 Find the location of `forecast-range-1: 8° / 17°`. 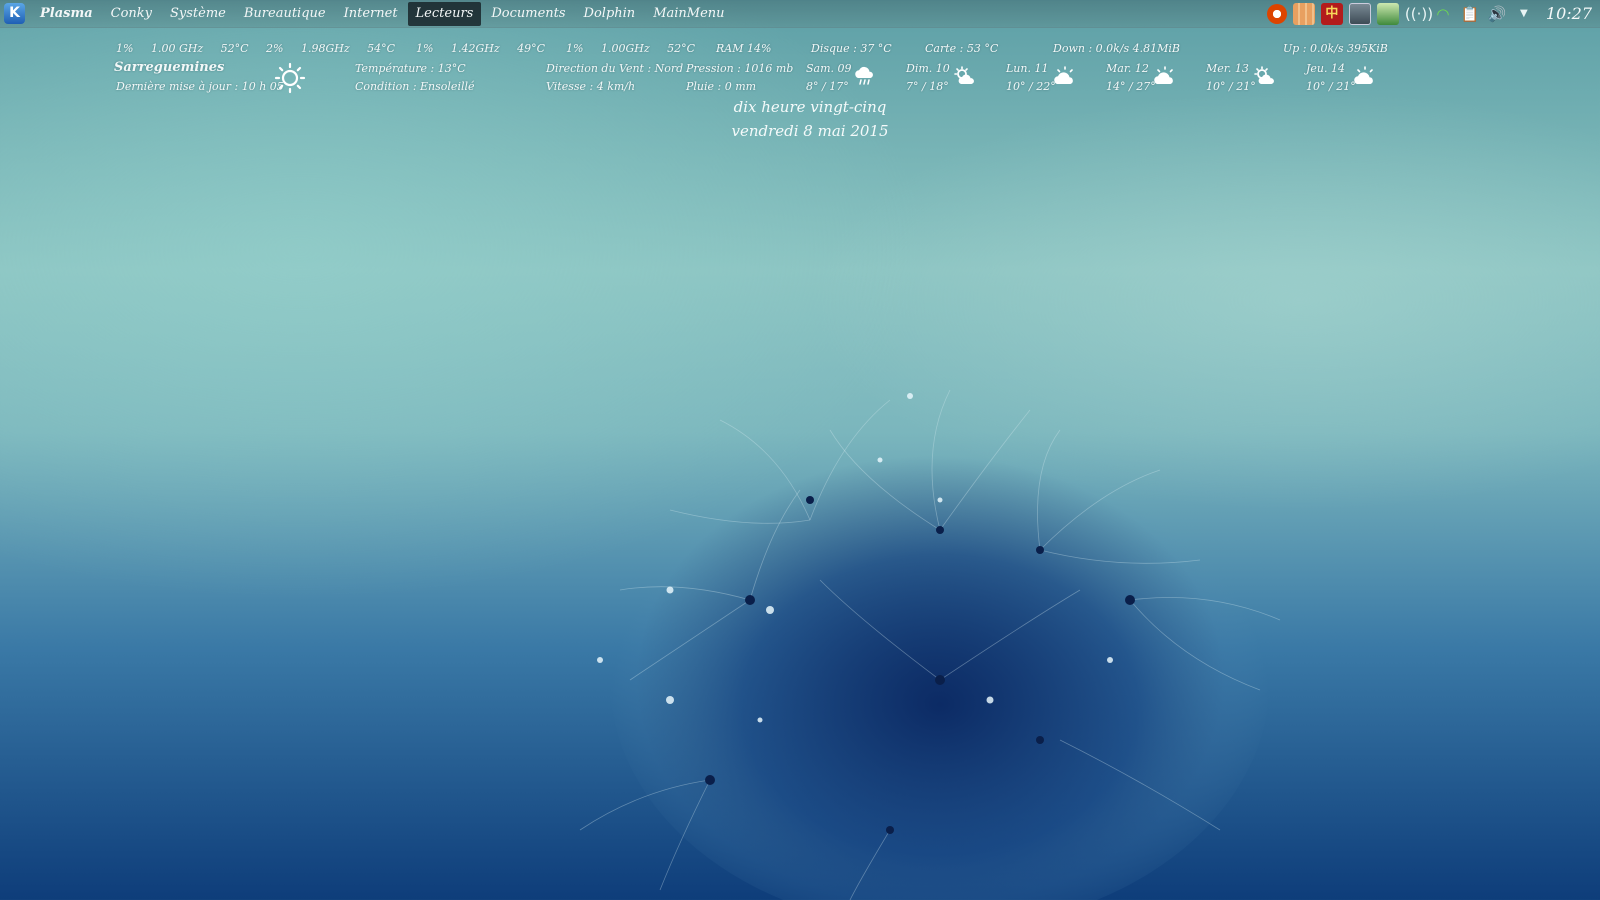

forecast-range-1: 8° / 17° is located at coordinates (827, 86).